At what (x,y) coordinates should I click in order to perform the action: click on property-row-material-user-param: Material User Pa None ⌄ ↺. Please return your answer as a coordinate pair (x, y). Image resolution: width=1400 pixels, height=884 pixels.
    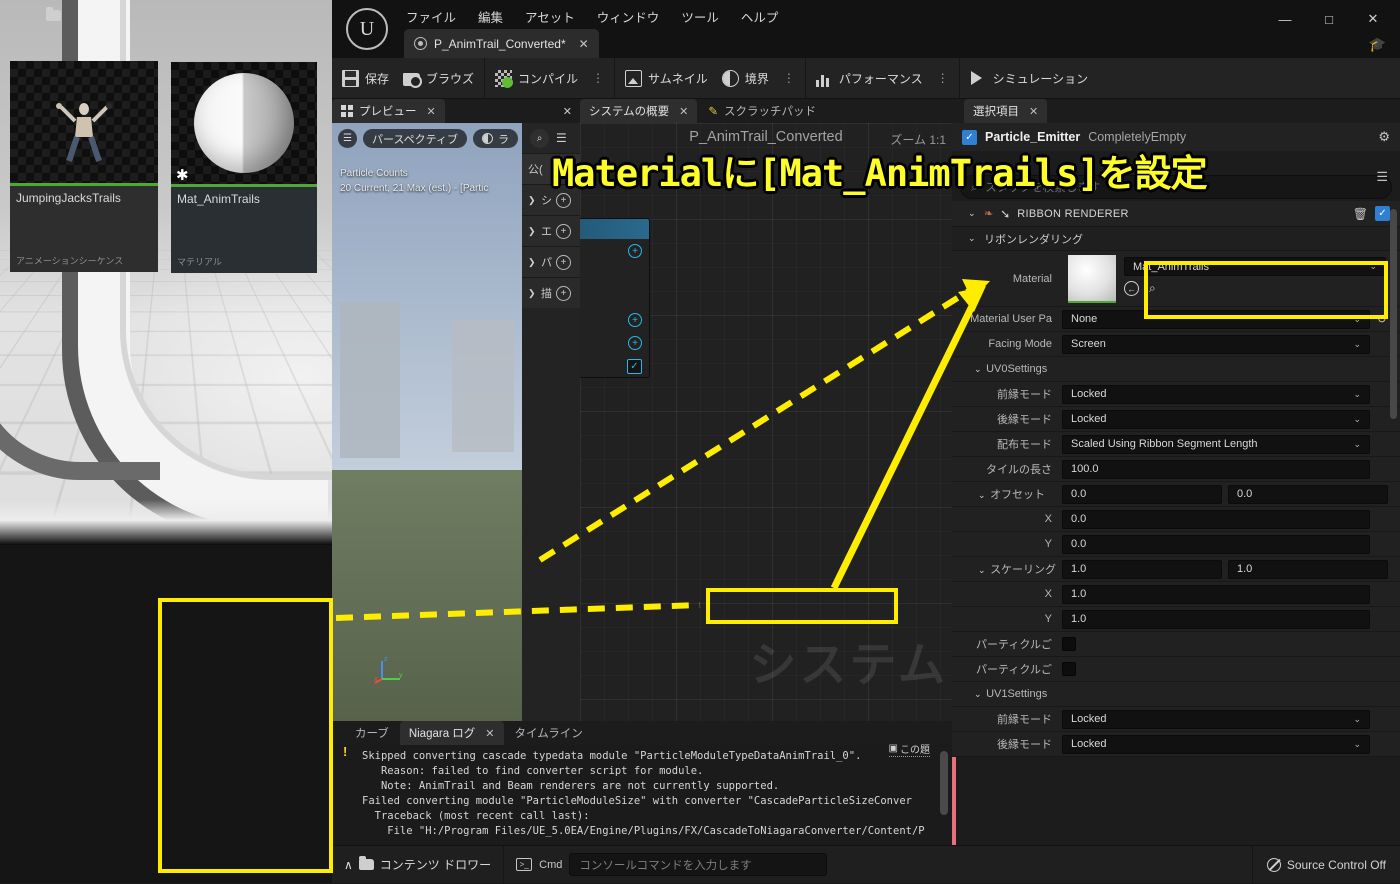
    Looking at the image, I should click on (1176, 319).